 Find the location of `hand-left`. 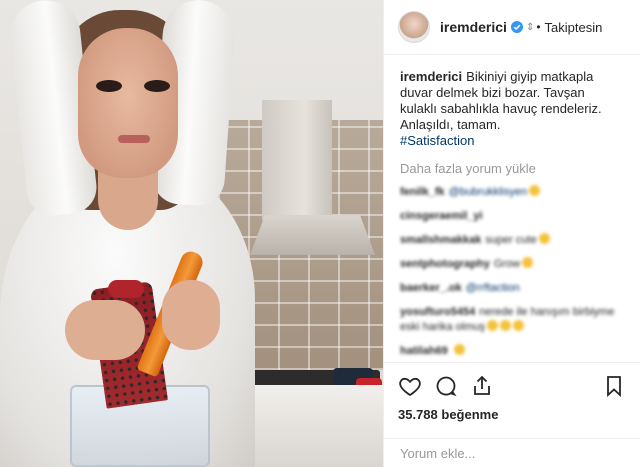

hand-left is located at coordinates (105, 330).